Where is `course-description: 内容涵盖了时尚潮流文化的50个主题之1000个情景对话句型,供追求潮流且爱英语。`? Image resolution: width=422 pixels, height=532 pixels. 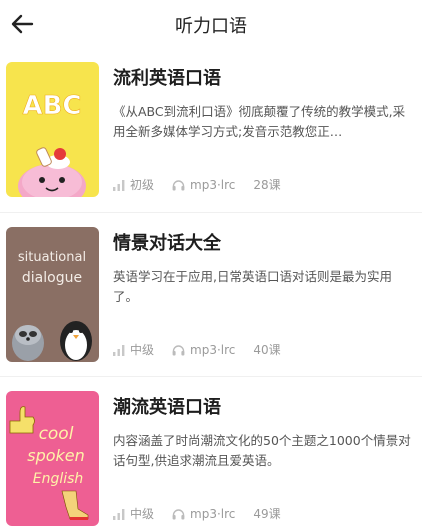 course-description: 内容涵盖了时尚潮流文化的50个主题之1000个情景对话句型,供追求潮流且爱英语。 is located at coordinates (262, 450).